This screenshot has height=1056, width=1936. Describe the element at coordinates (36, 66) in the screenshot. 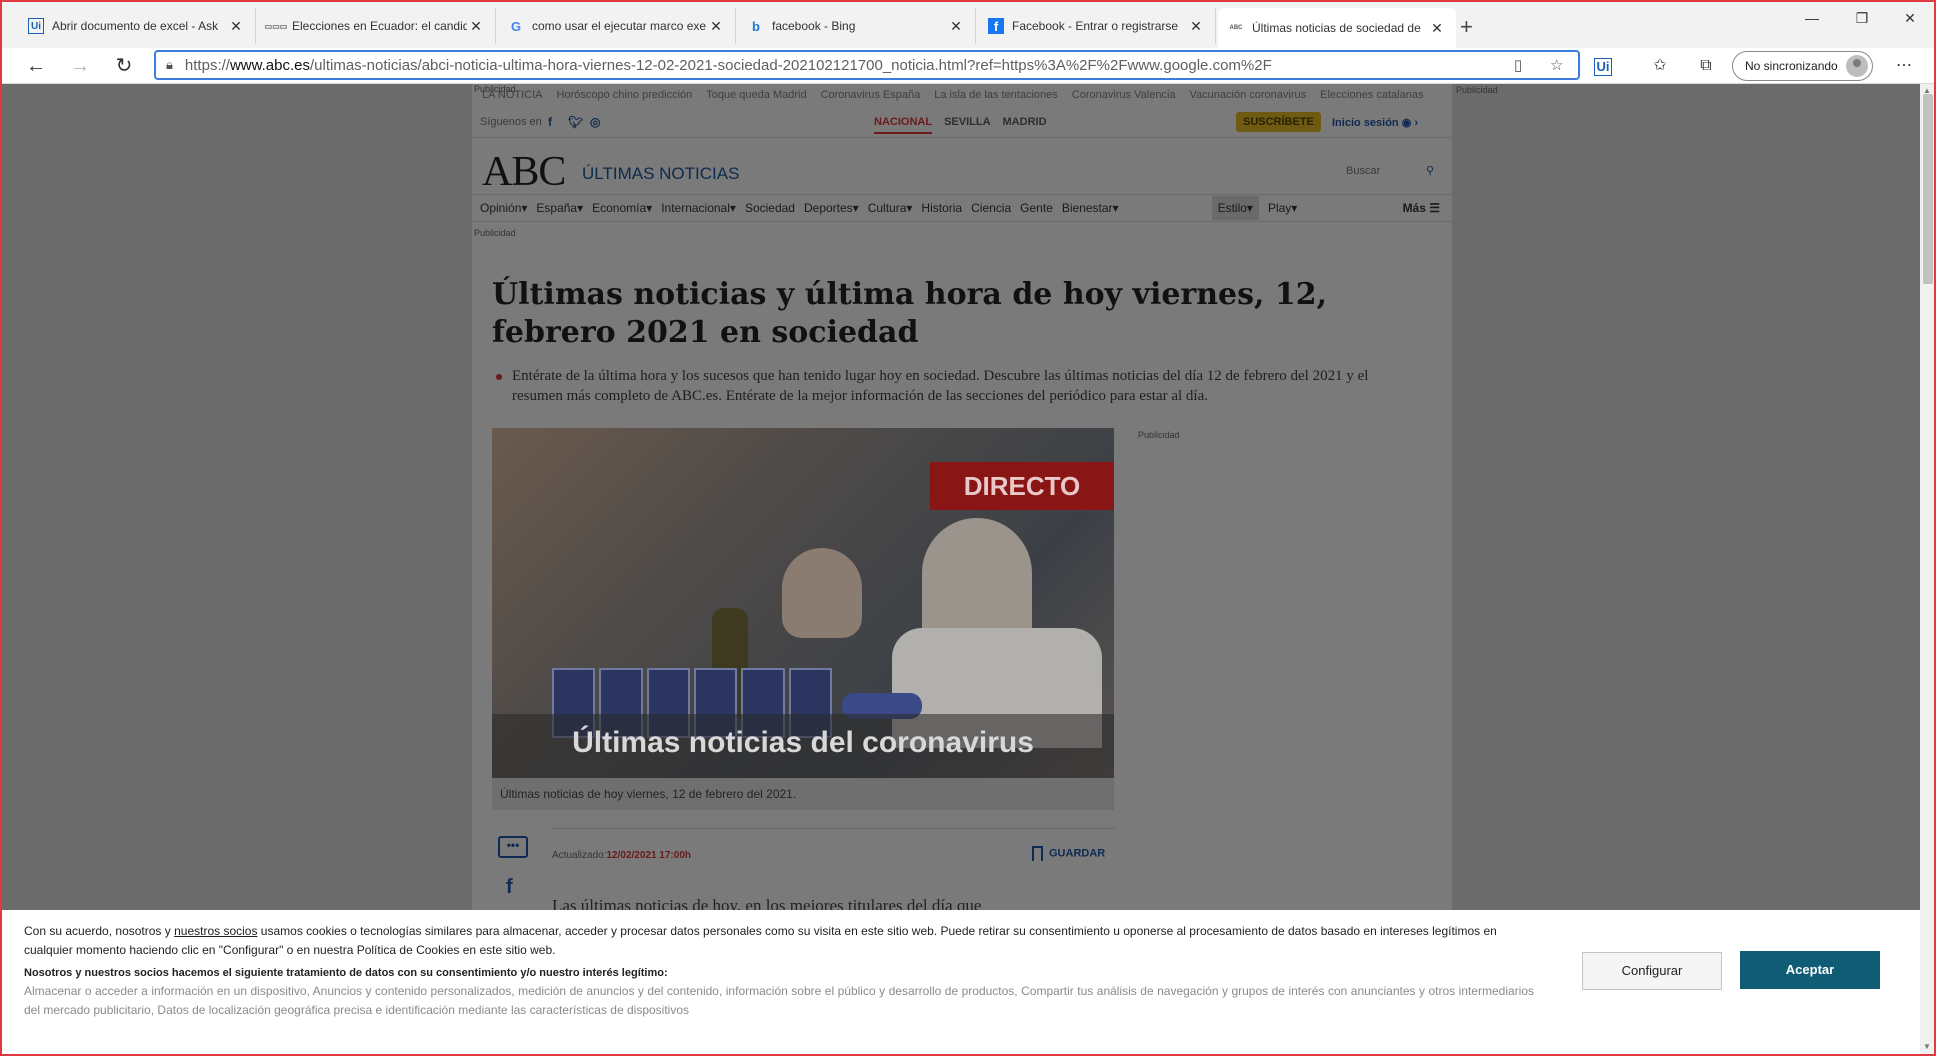

I see `back-arrow-icon: ←` at that location.